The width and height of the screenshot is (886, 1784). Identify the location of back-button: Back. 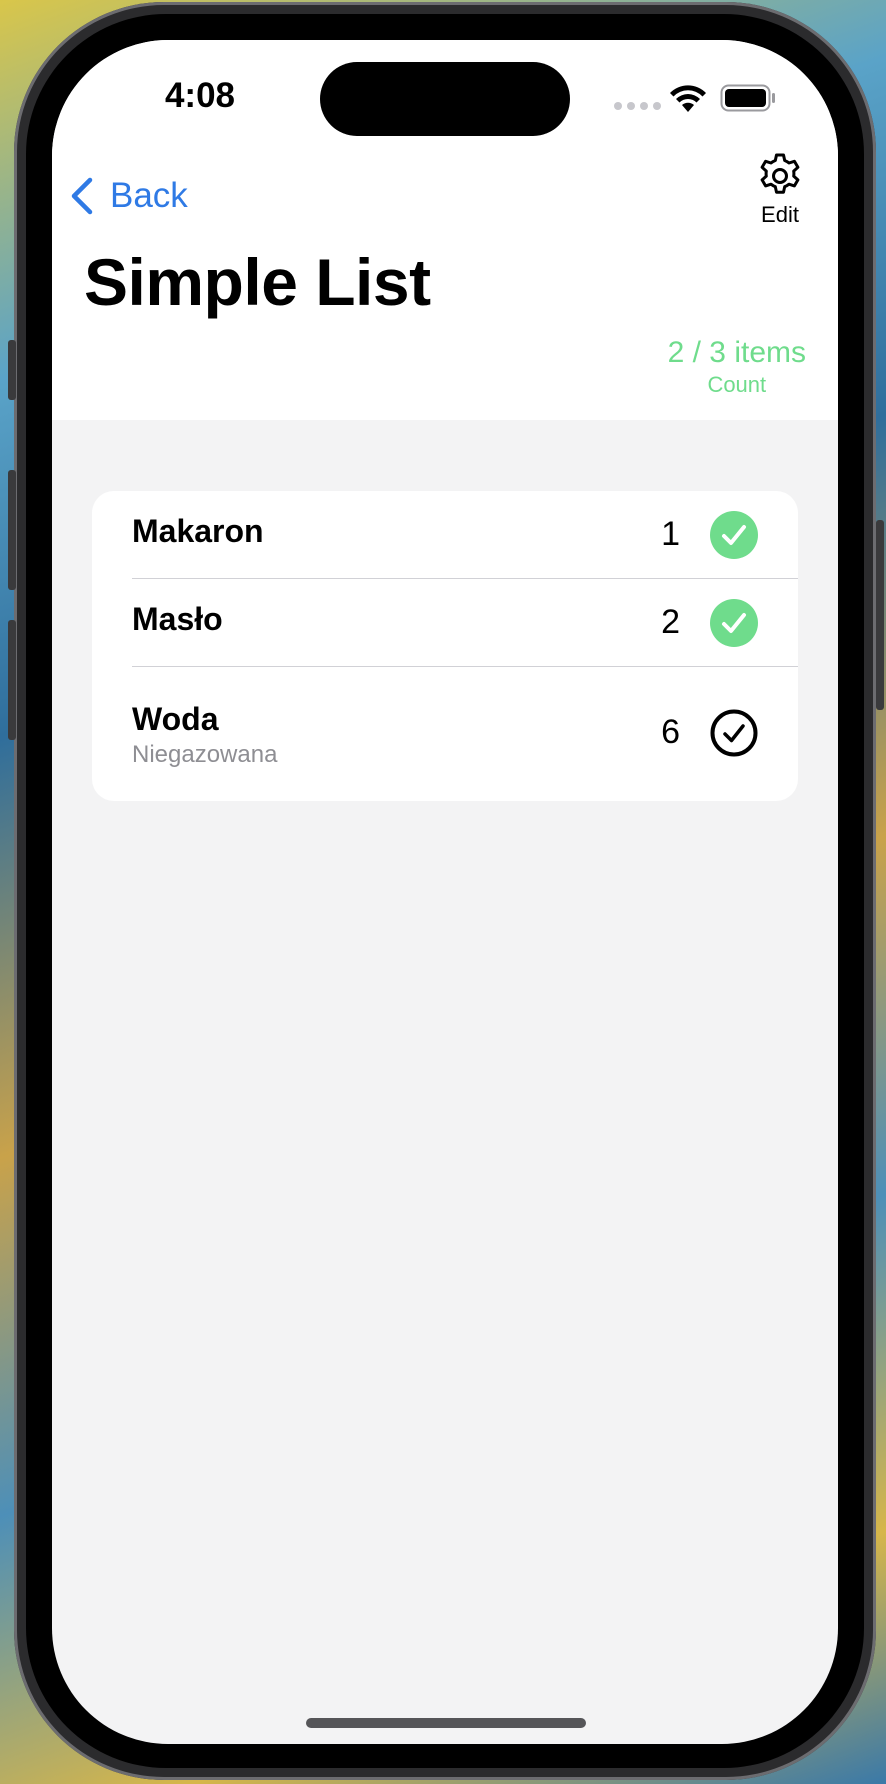
(128, 196).